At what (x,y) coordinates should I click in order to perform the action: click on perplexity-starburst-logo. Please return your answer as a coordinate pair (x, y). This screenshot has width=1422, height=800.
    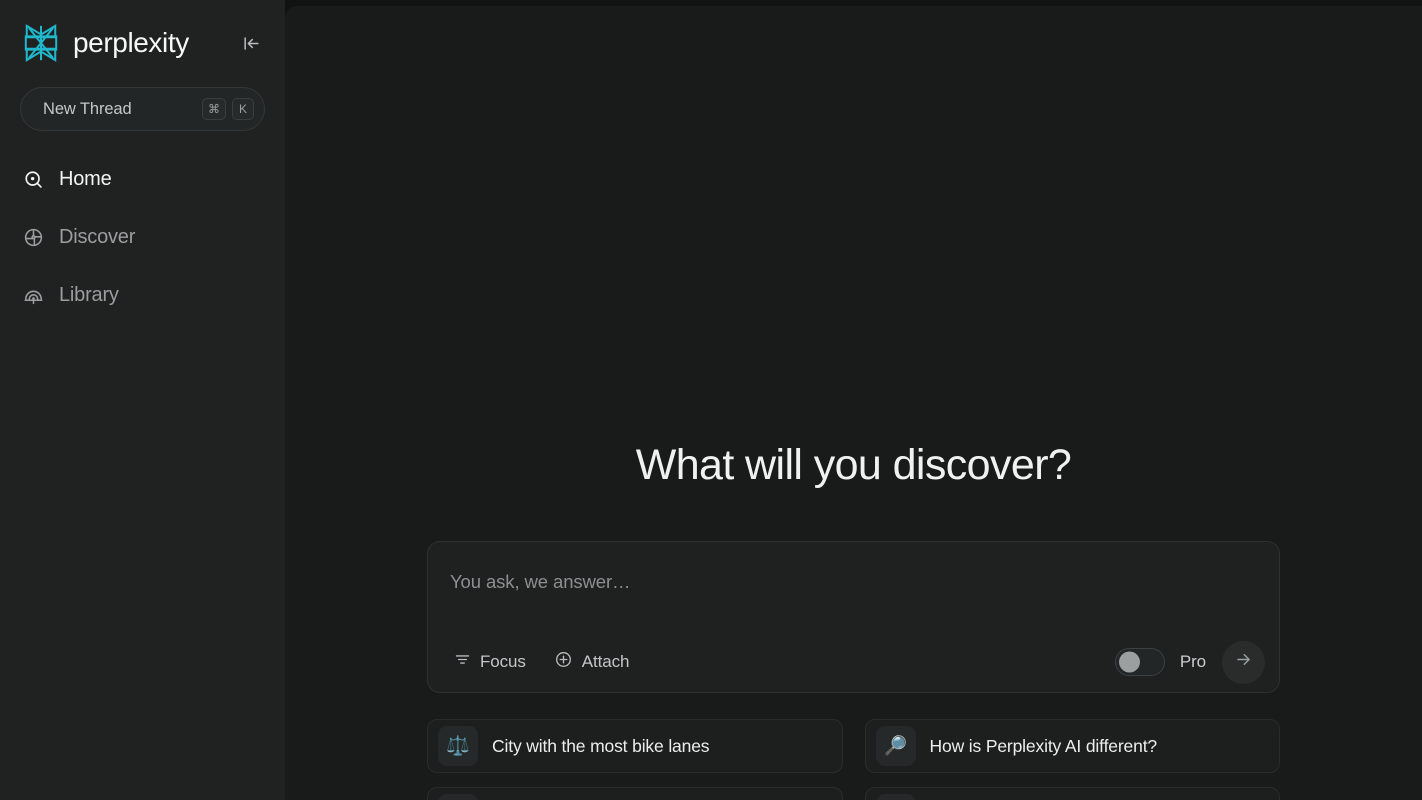
    Looking at the image, I should click on (41, 43).